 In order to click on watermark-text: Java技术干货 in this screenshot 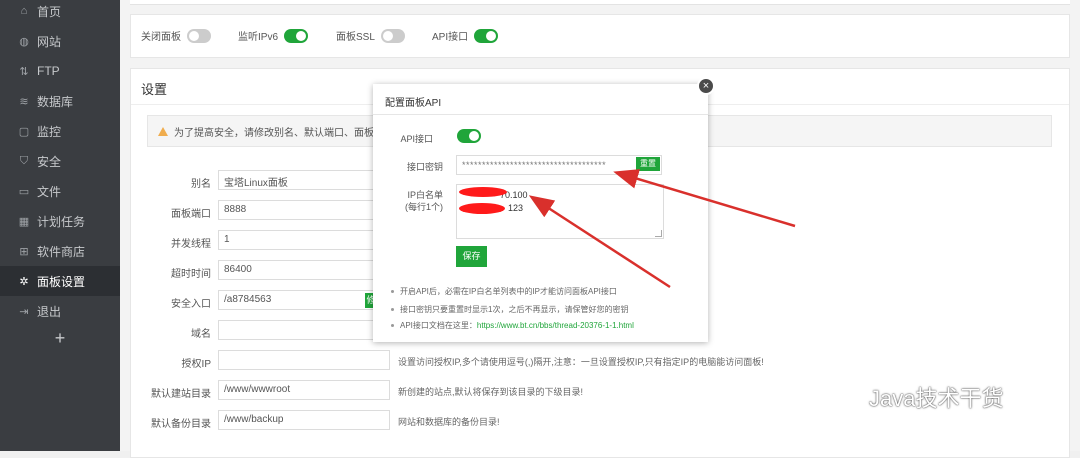, I will do `click(936, 398)`.